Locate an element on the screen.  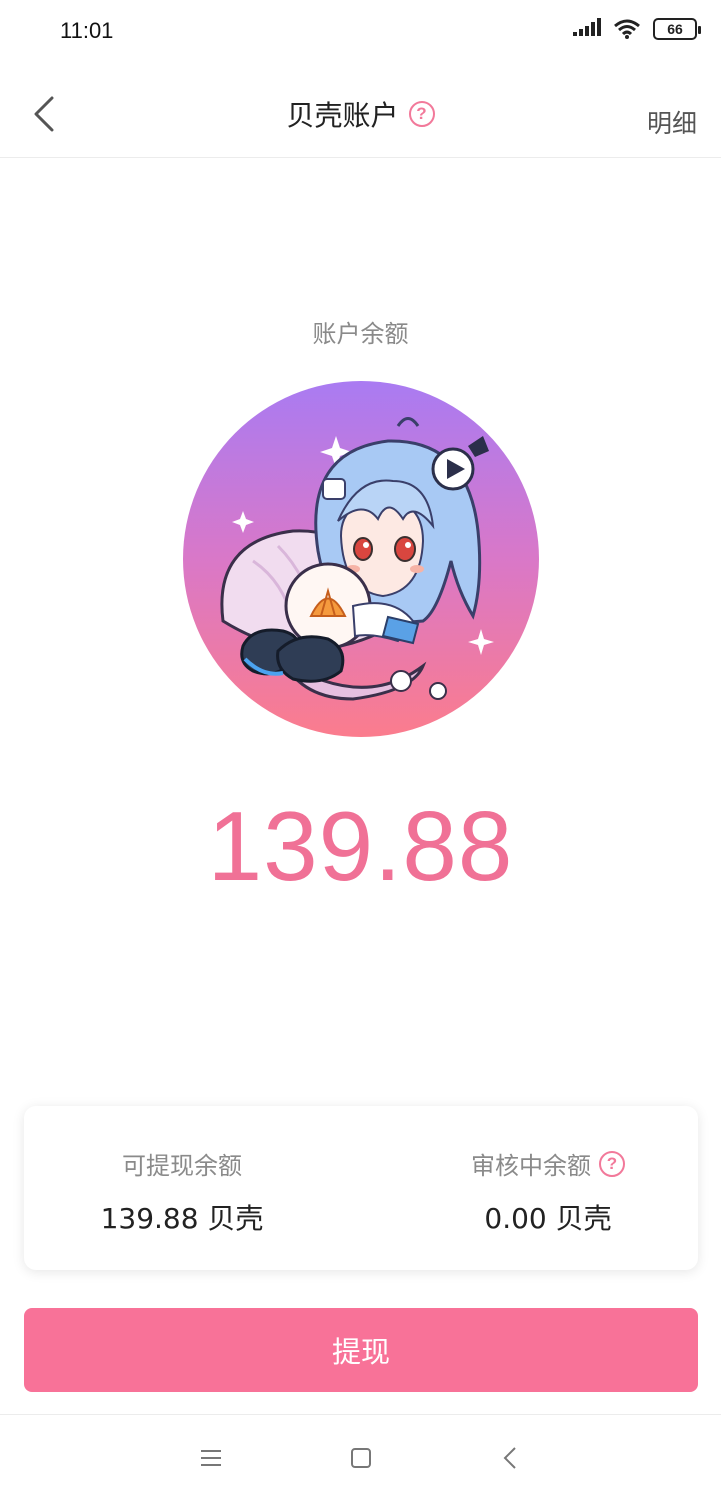
pending-label-text: 审核中余额 is located at coordinates (531, 1166).